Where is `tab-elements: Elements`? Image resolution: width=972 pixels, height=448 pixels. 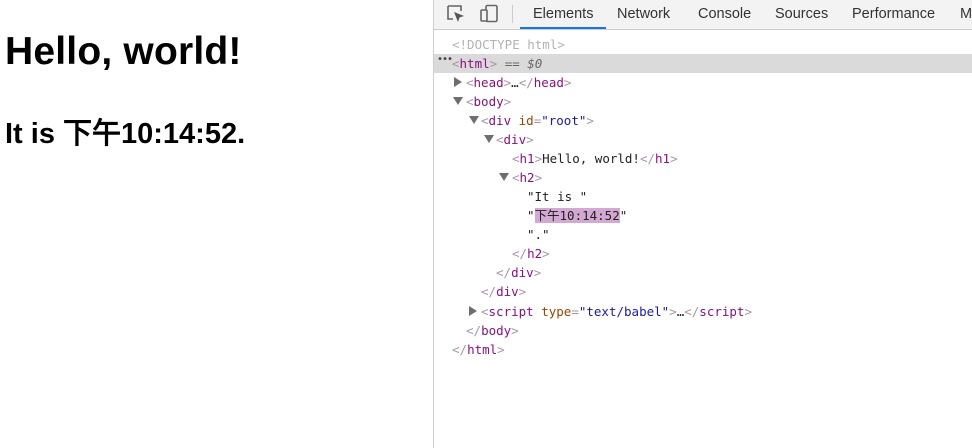 tab-elements: Elements is located at coordinates (563, 14).